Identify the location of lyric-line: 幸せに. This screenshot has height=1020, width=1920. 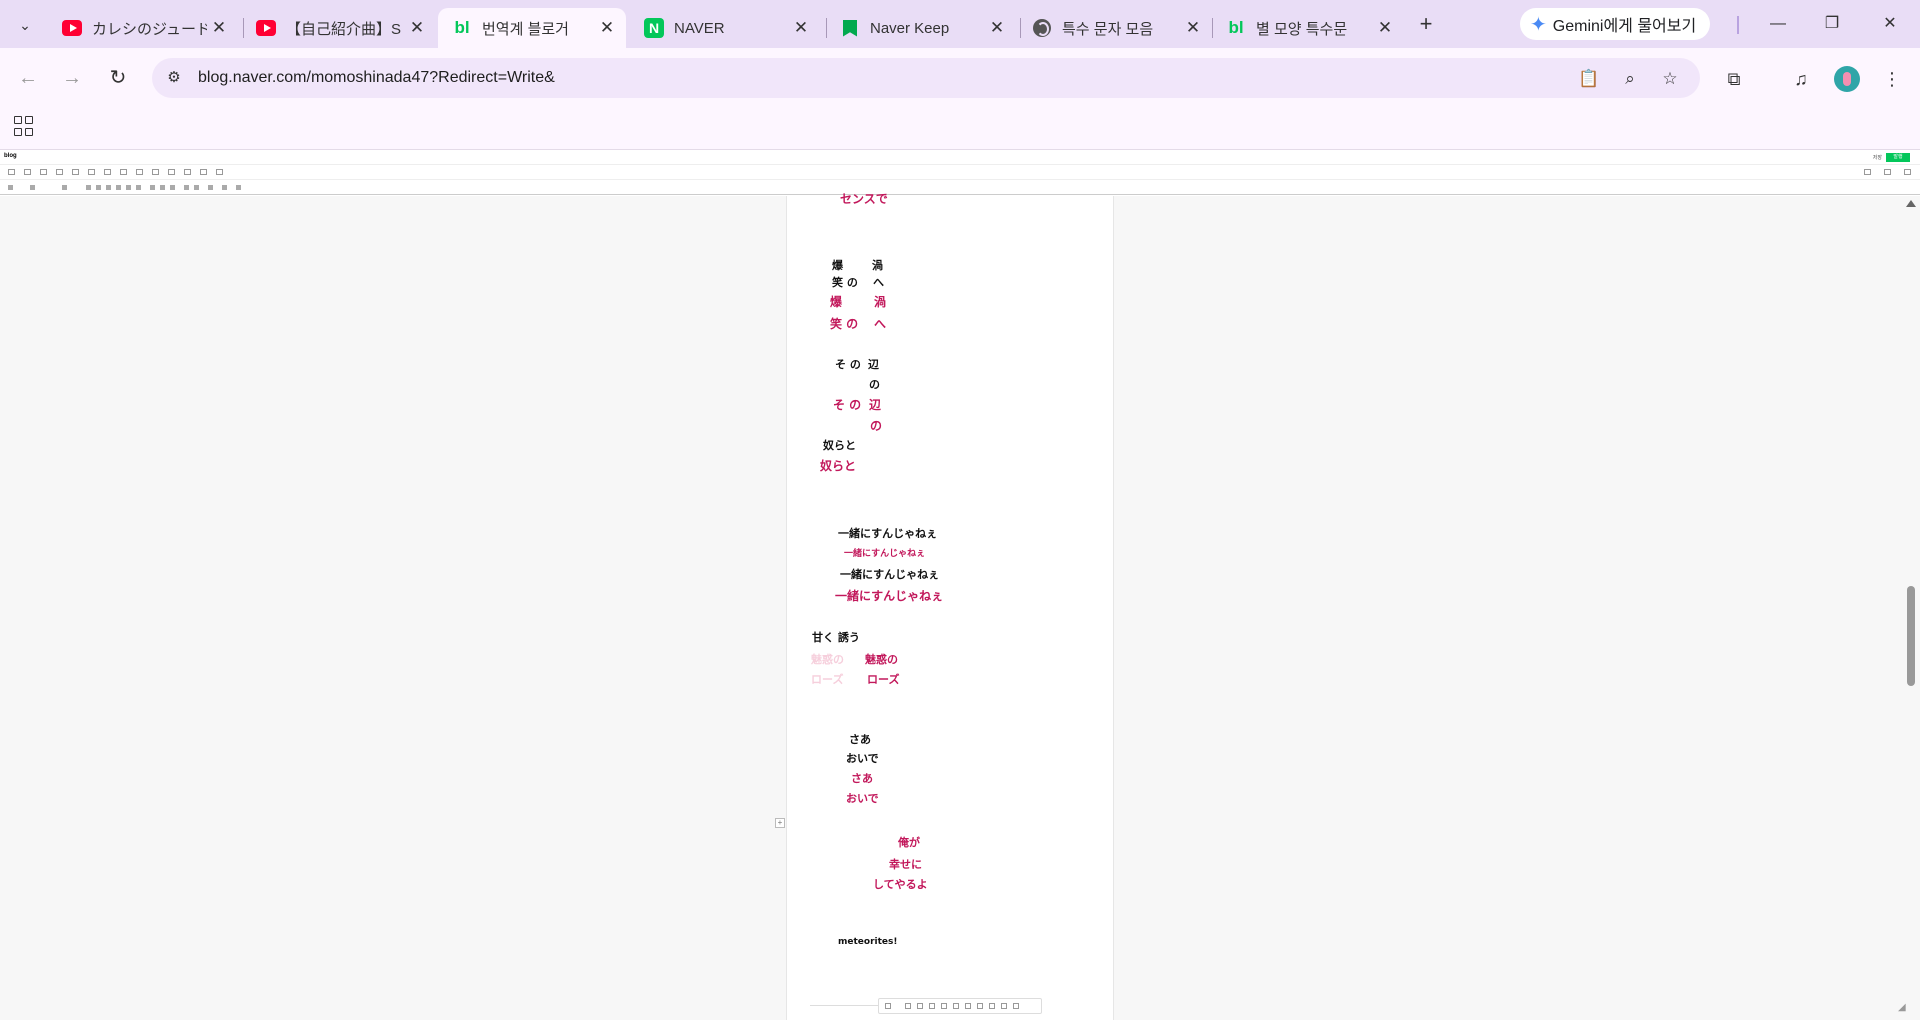
(905, 864).